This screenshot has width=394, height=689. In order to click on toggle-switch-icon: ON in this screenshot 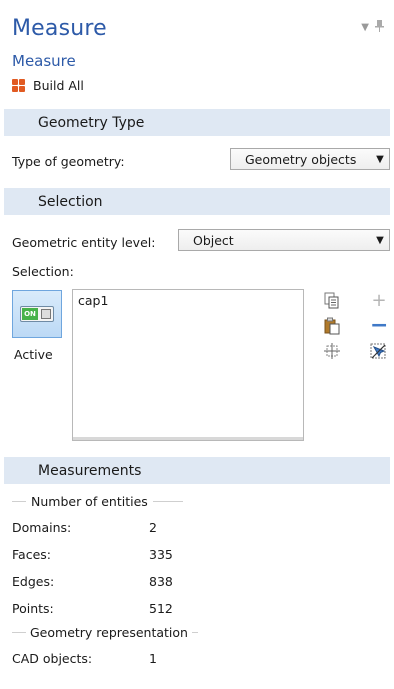, I will do `click(37, 314)`.